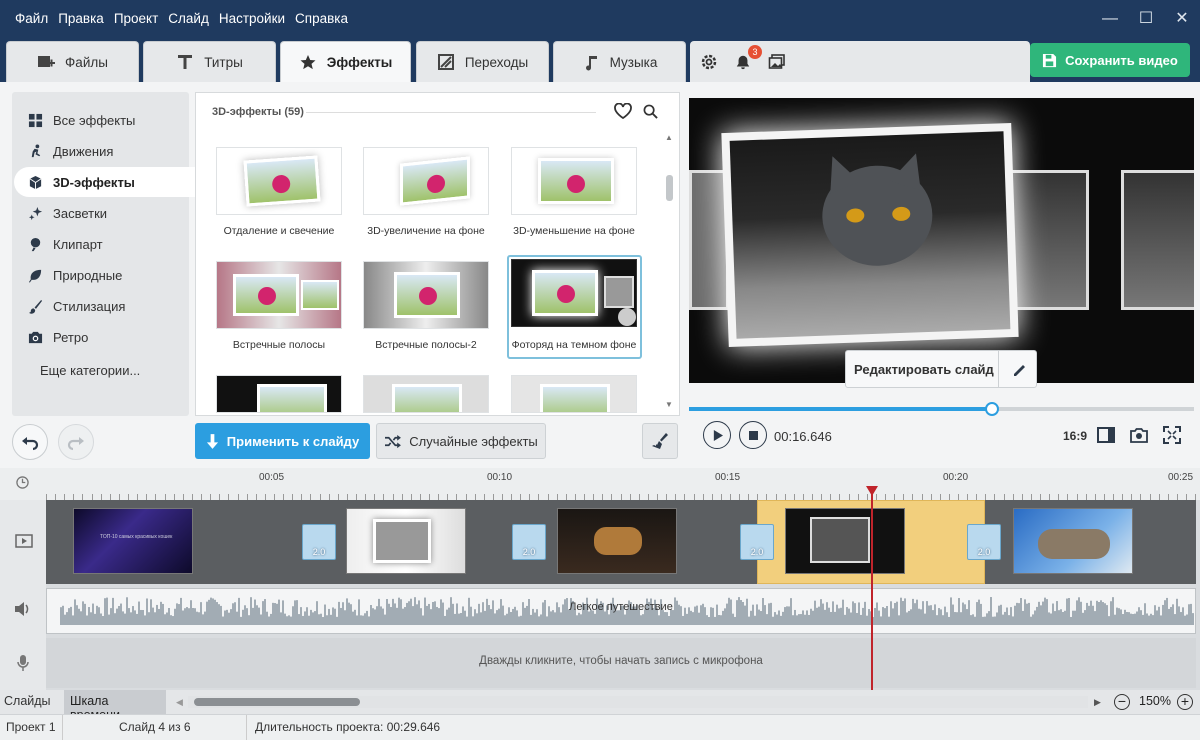 This screenshot has height=740, width=1200. I want to click on category-clipart: Клипарт, so click(104, 244).